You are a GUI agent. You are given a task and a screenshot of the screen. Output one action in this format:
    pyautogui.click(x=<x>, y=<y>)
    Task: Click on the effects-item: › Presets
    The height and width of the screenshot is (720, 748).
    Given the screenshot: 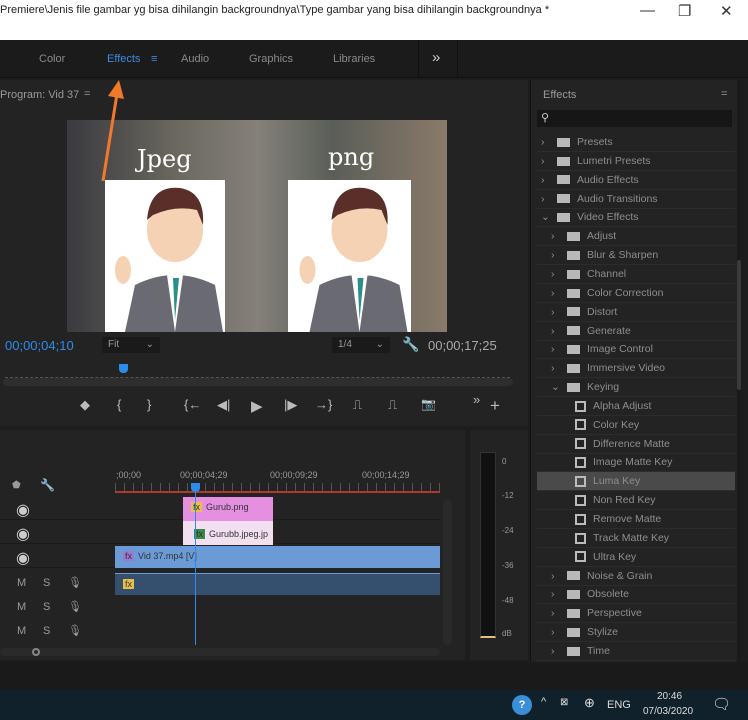 What is the action you would take?
    pyautogui.click(x=636, y=142)
    